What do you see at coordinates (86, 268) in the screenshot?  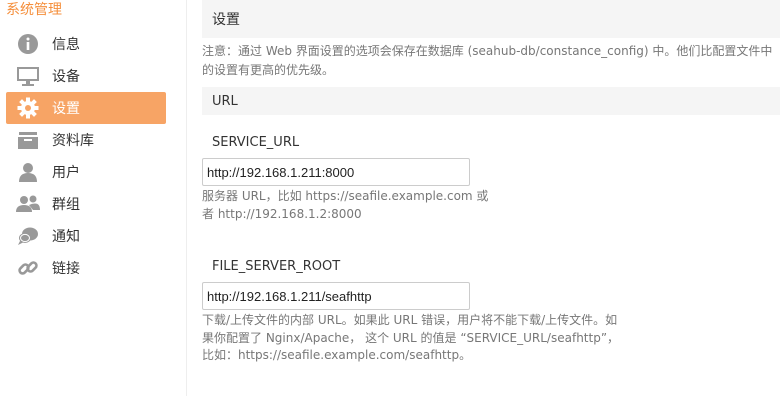 I see `sidebar-item-links: 链接` at bounding box center [86, 268].